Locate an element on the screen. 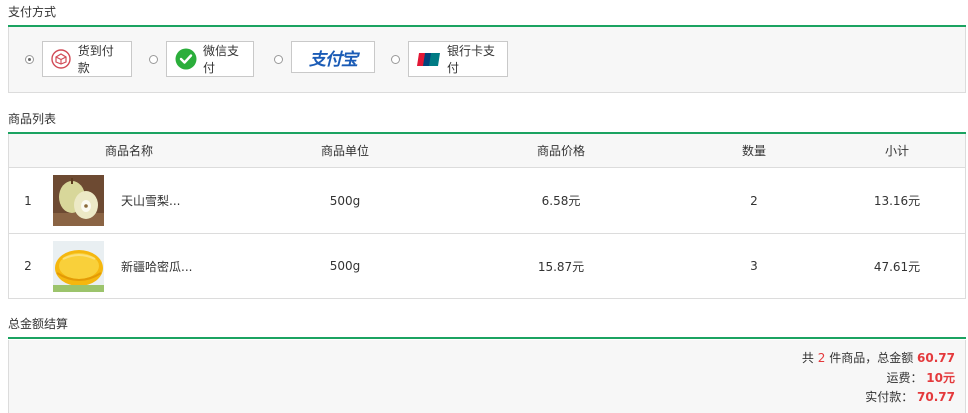 This screenshot has width=968, height=413. header-price: 商品价格 is located at coordinates (560, 151).